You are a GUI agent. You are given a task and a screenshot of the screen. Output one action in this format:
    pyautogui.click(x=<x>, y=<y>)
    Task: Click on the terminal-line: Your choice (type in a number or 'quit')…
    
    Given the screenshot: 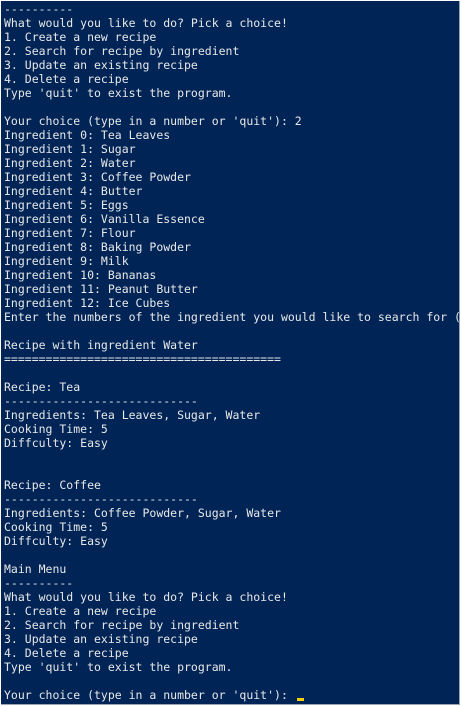 What is the action you would take?
    pyautogui.click(x=153, y=121)
    